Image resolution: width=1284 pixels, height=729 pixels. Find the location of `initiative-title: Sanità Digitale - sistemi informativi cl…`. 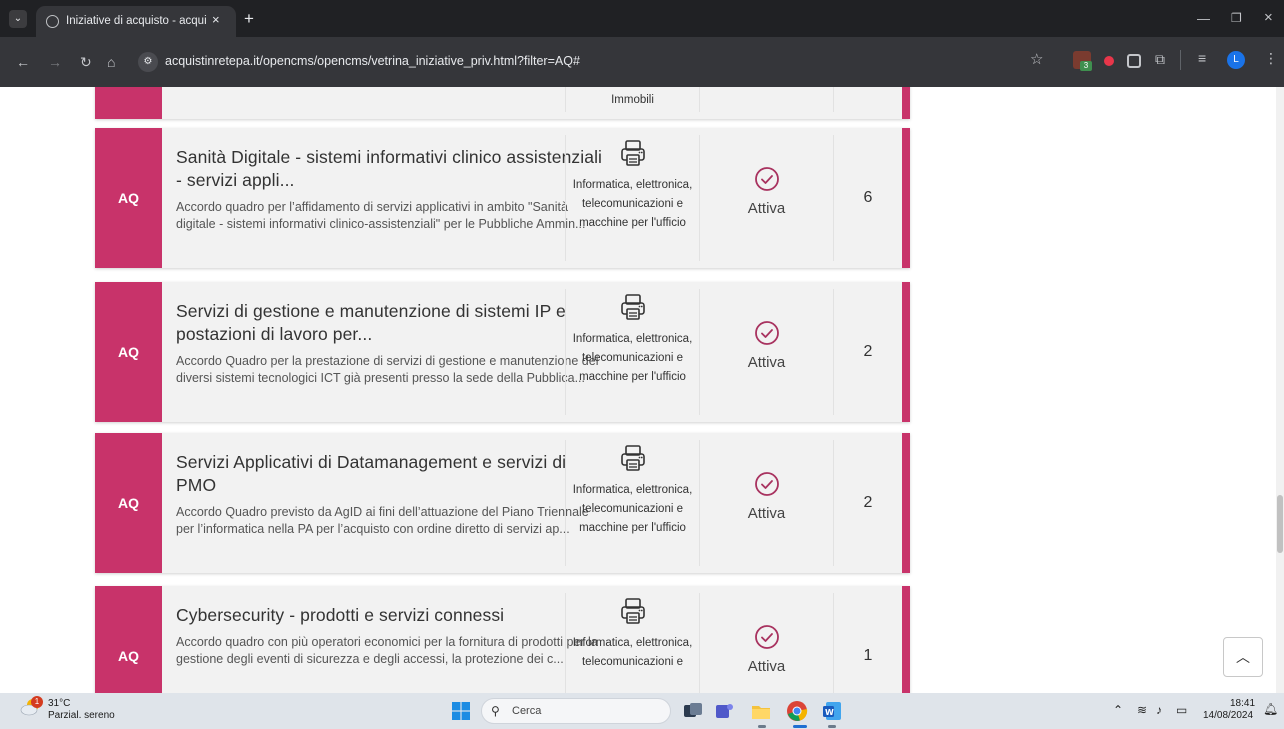

initiative-title: Sanità Digitale - sistemi informativi cl… is located at coordinates (393, 169).